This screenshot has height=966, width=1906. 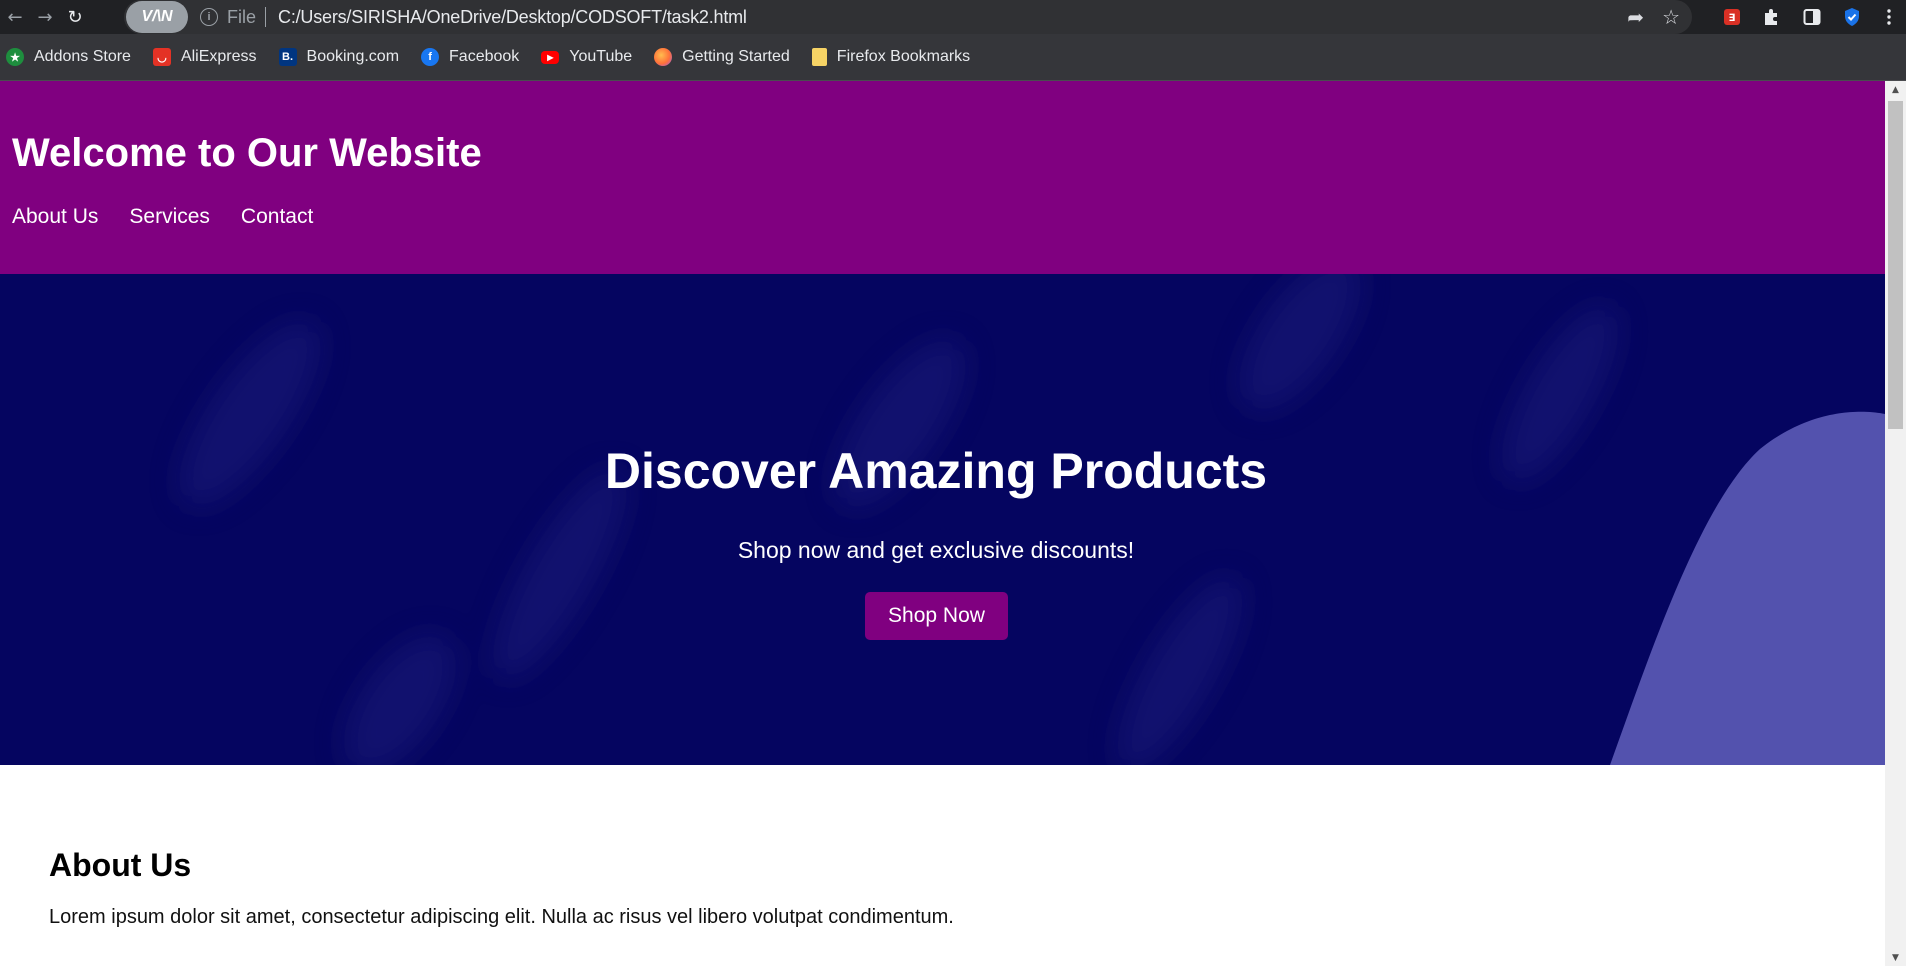 What do you see at coordinates (120, 865) in the screenshot?
I see `about-title: About Us` at bounding box center [120, 865].